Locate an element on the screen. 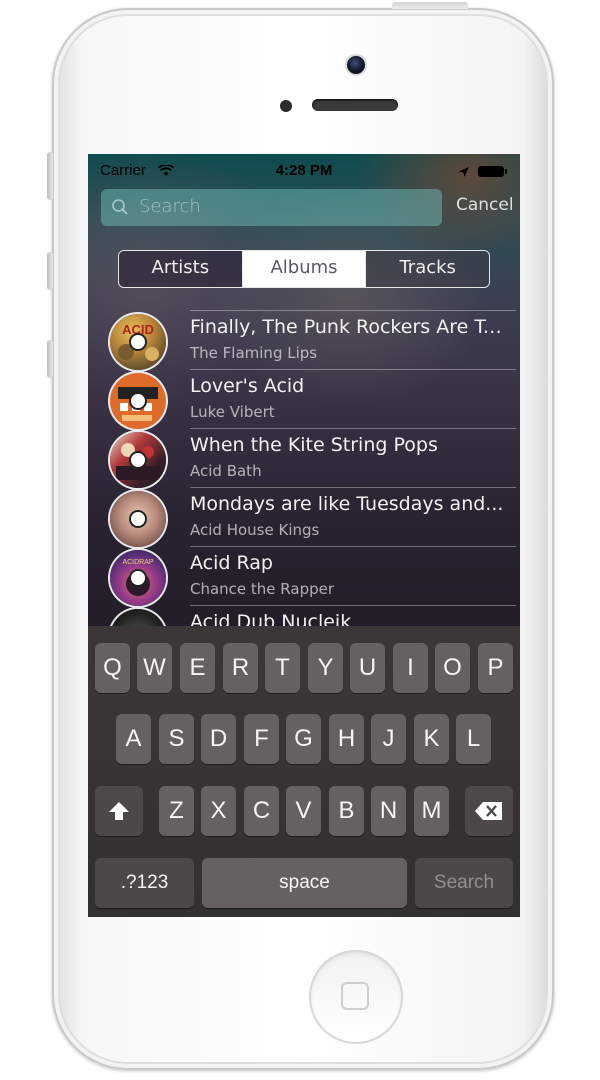 The width and height of the screenshot is (600, 1080). volume-up-button is located at coordinates (50, 271).